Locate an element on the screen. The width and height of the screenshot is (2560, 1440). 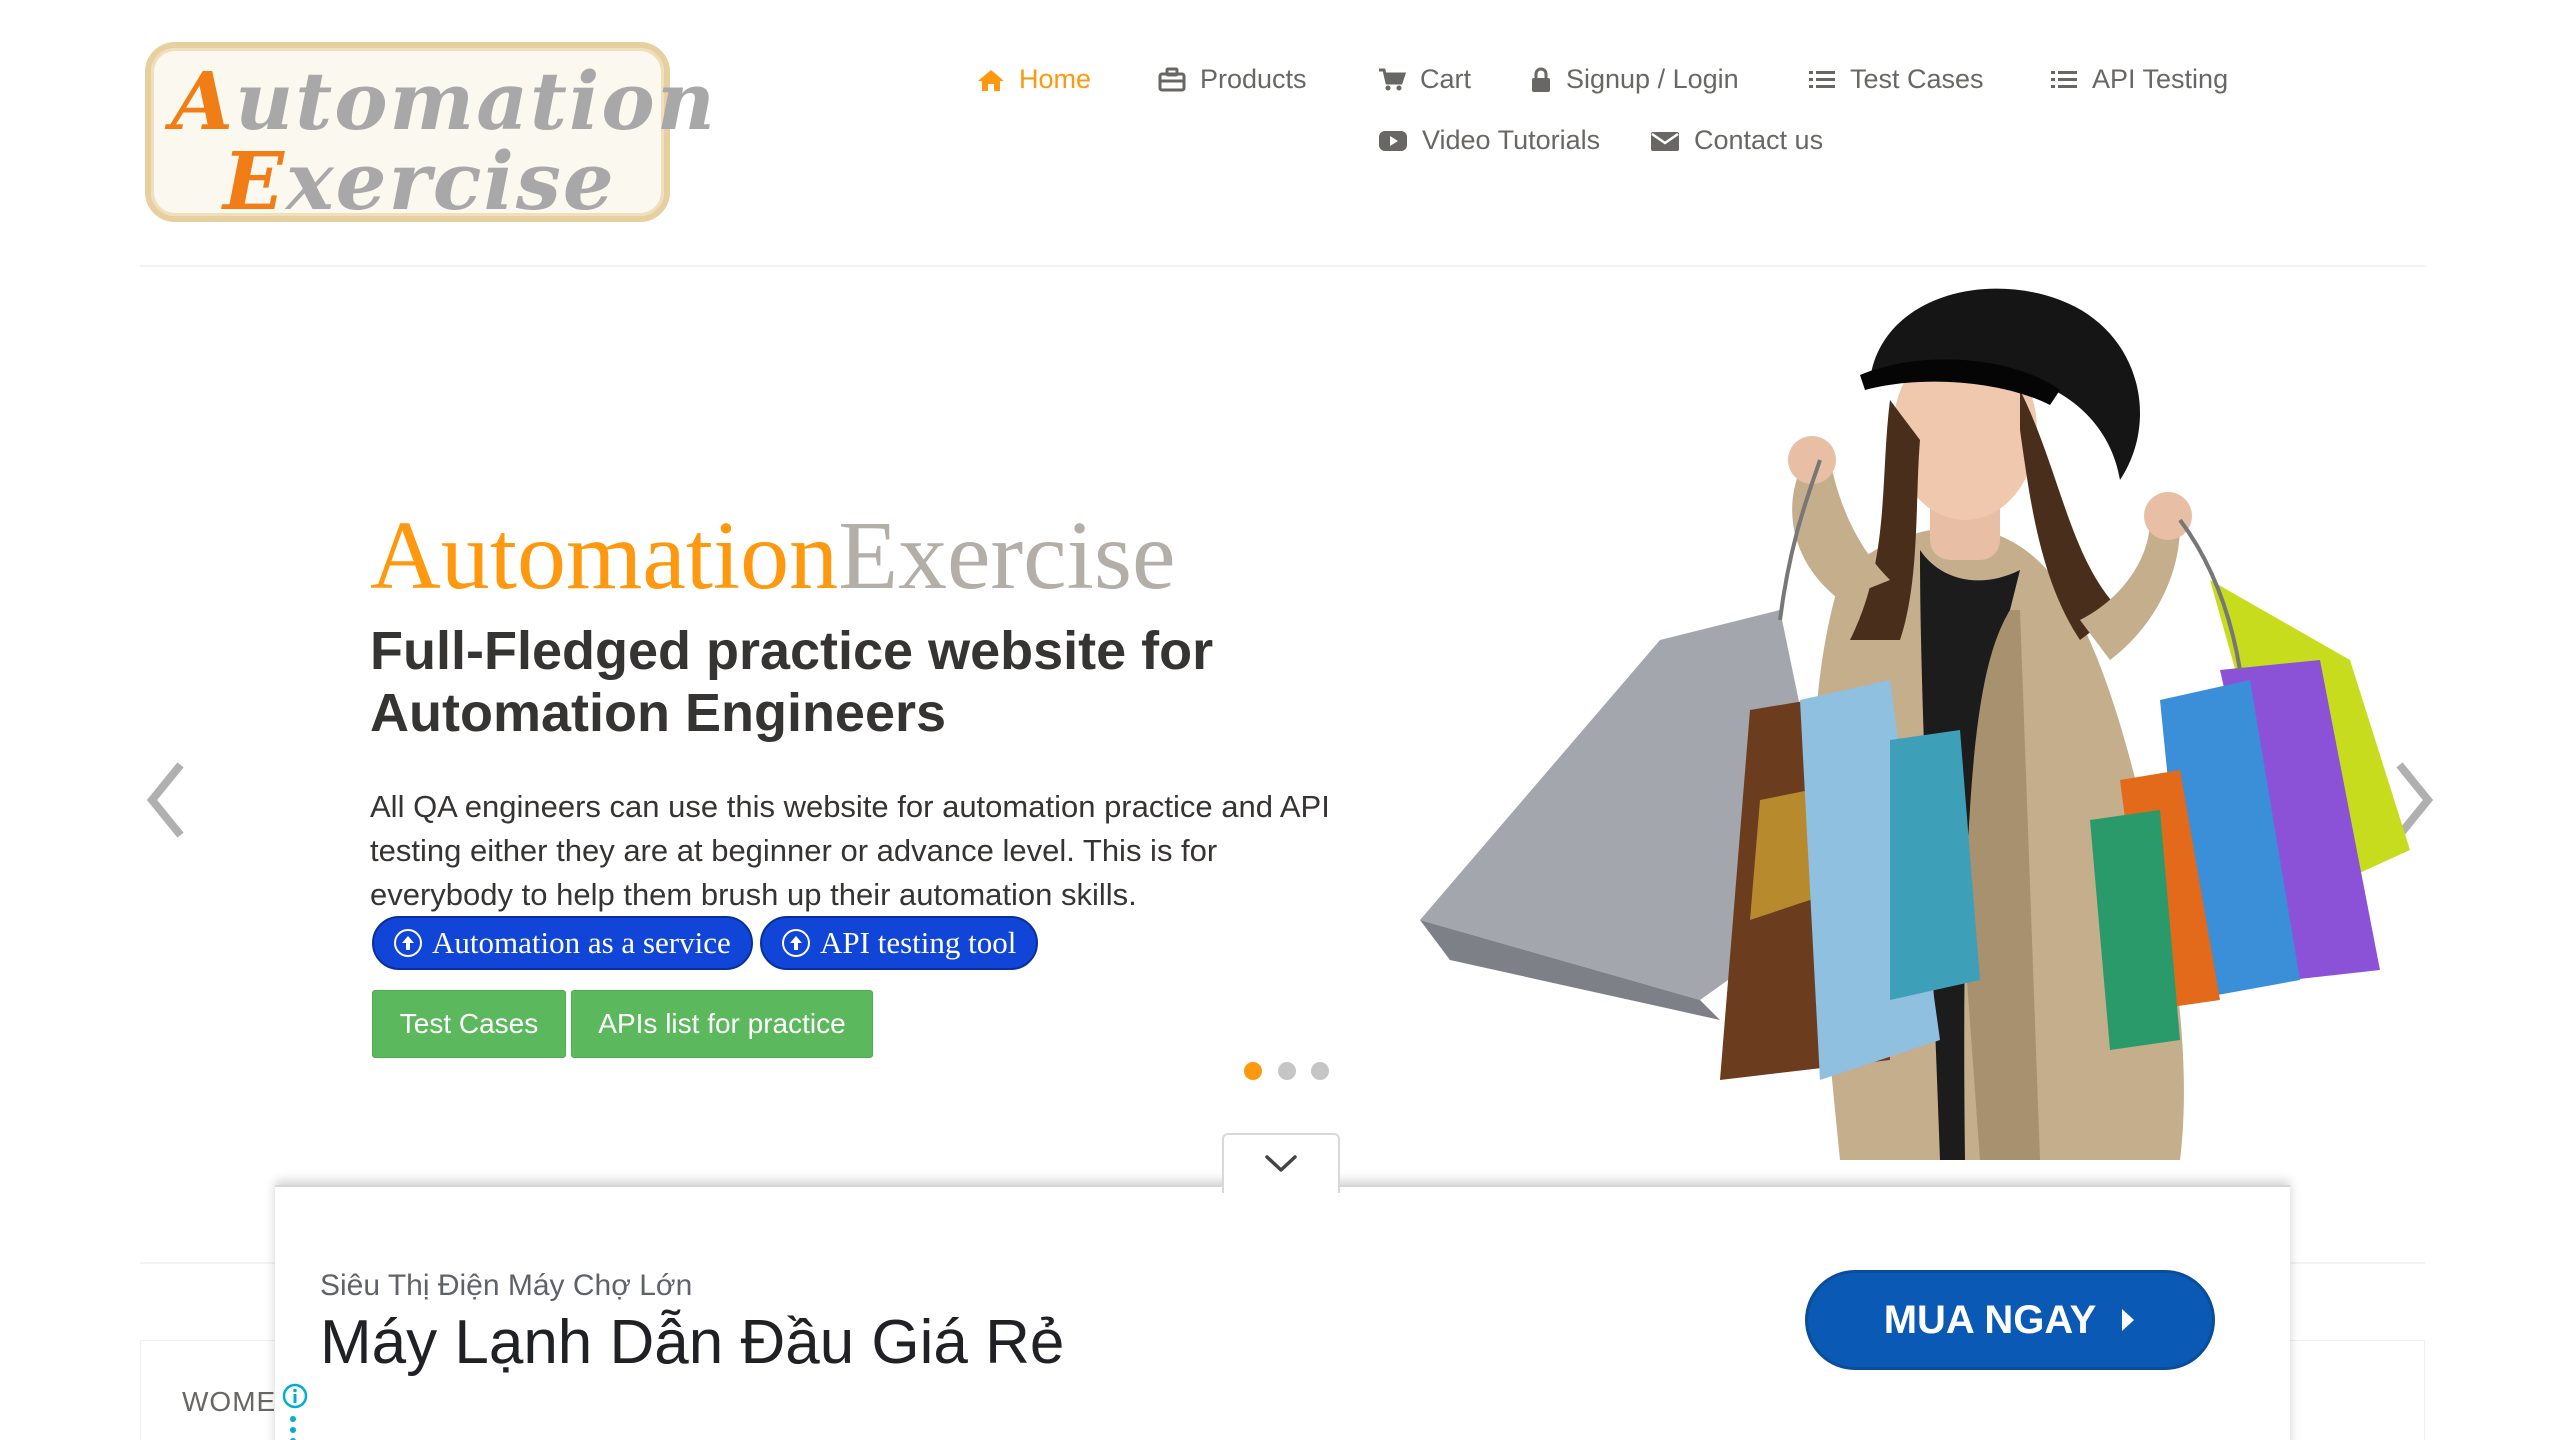
nav-contact-us-label: Contact us is located at coordinates (1759, 140).